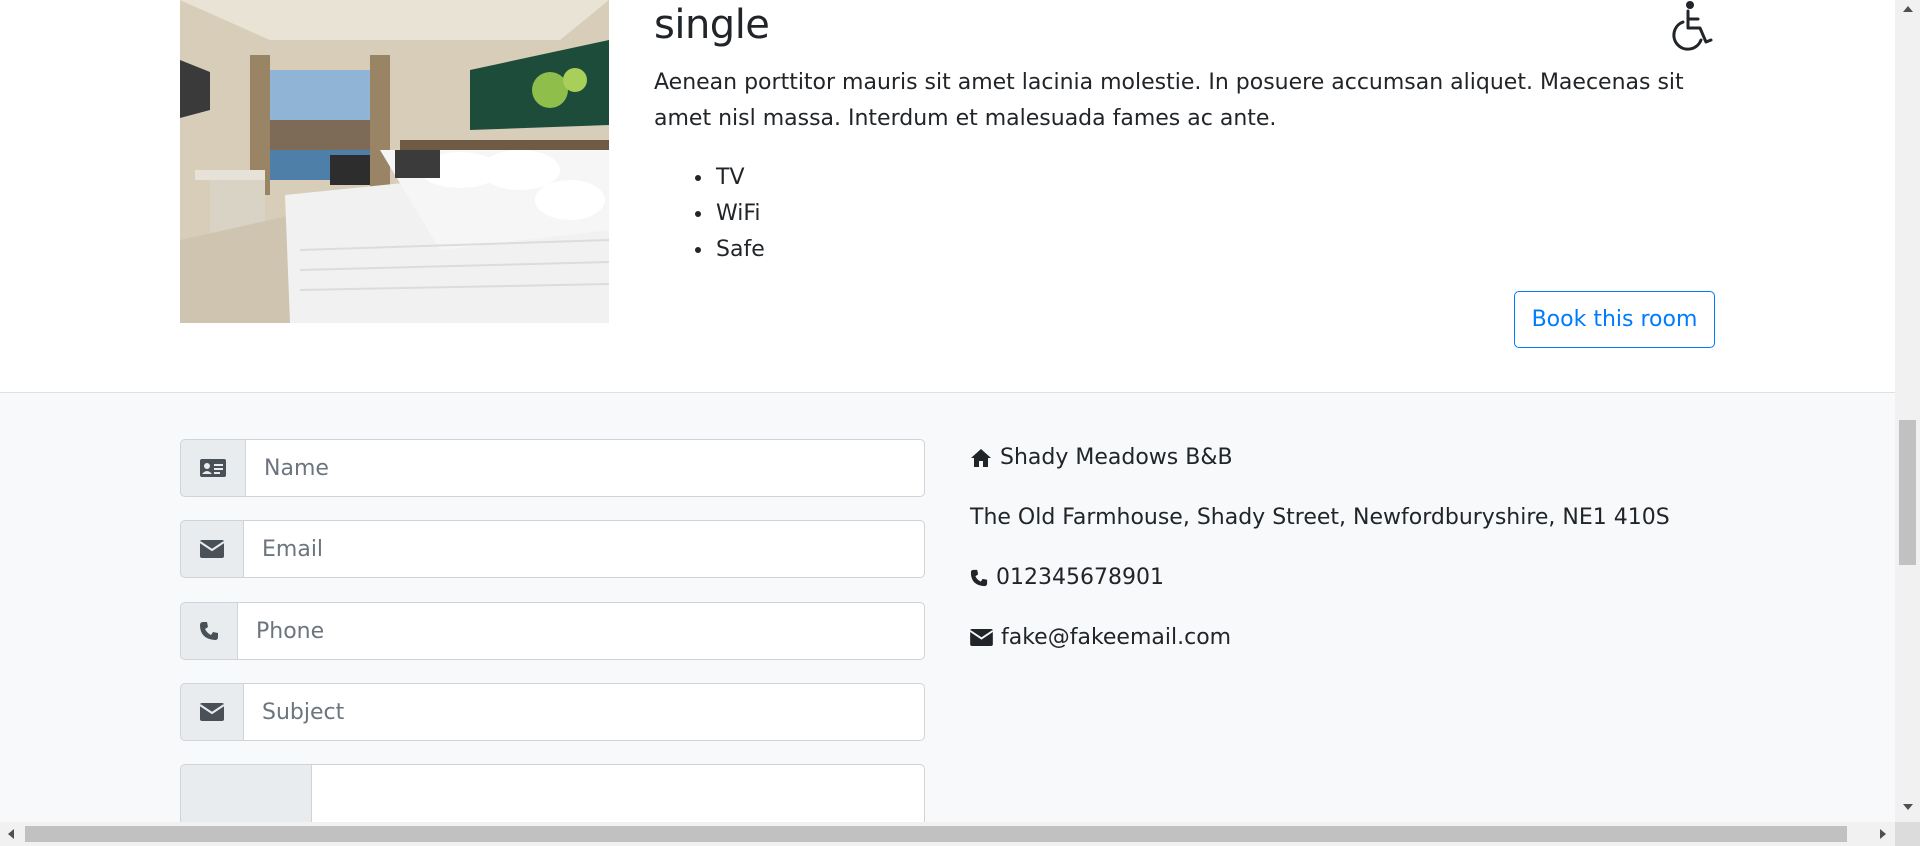 This screenshot has width=1920, height=846. Describe the element at coordinates (1080, 577) in the screenshot. I see `phone-number: 012345678901` at that location.